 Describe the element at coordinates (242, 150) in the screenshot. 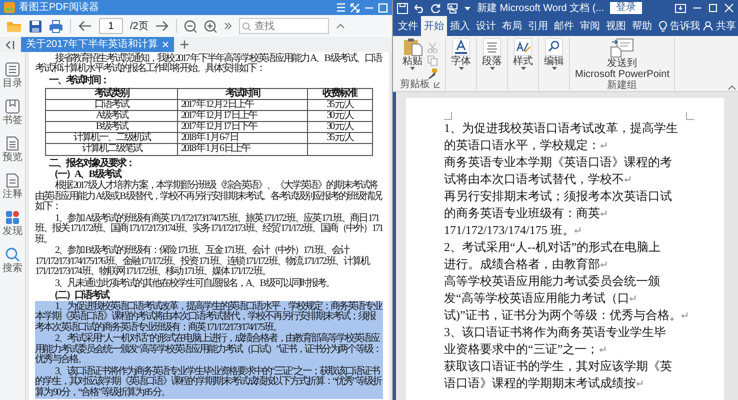

I see `table-cell: 2018 年 1 月 6 日上午` at that location.